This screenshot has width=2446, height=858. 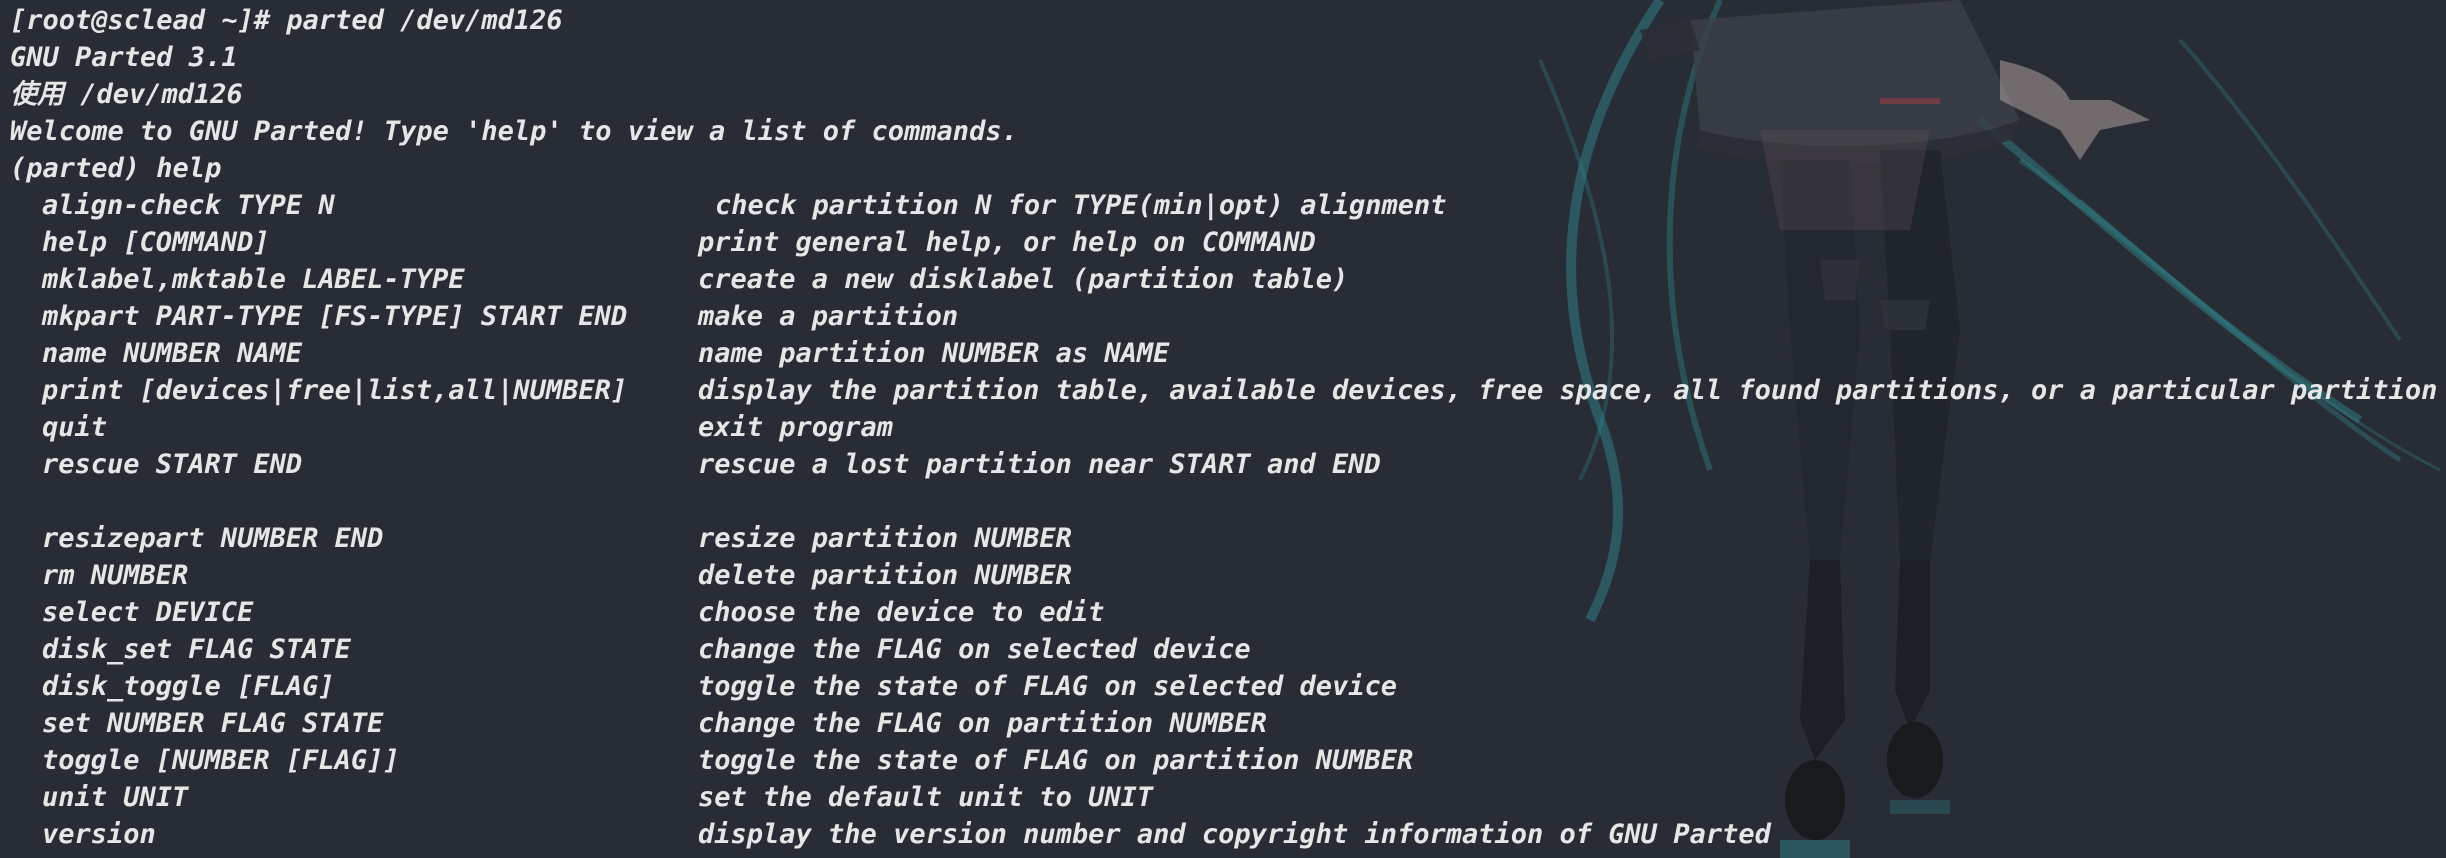 I want to click on command-name: set NUMBER FLAG STATE, so click(x=213, y=723).